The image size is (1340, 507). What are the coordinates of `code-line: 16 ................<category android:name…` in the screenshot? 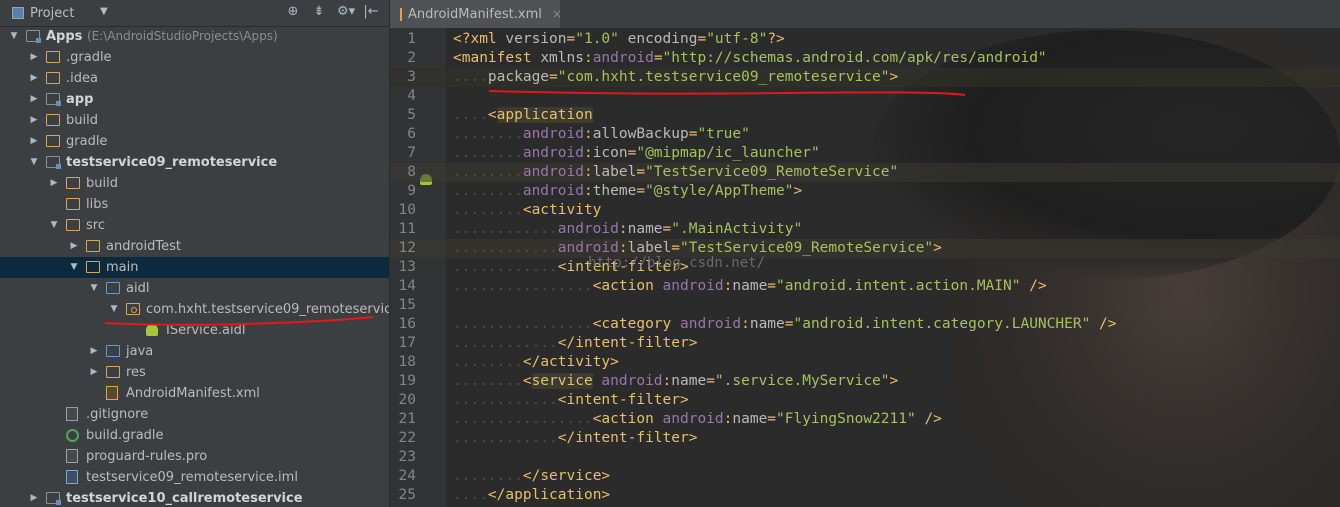 It's located at (865, 324).